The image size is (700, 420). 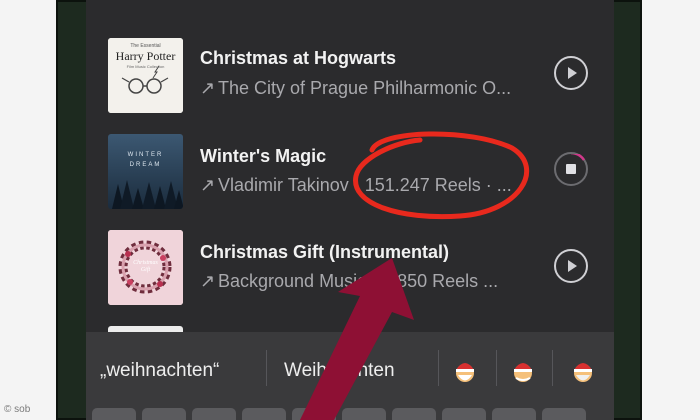 I want to click on annotation-ellipse, so click(x=441, y=175).